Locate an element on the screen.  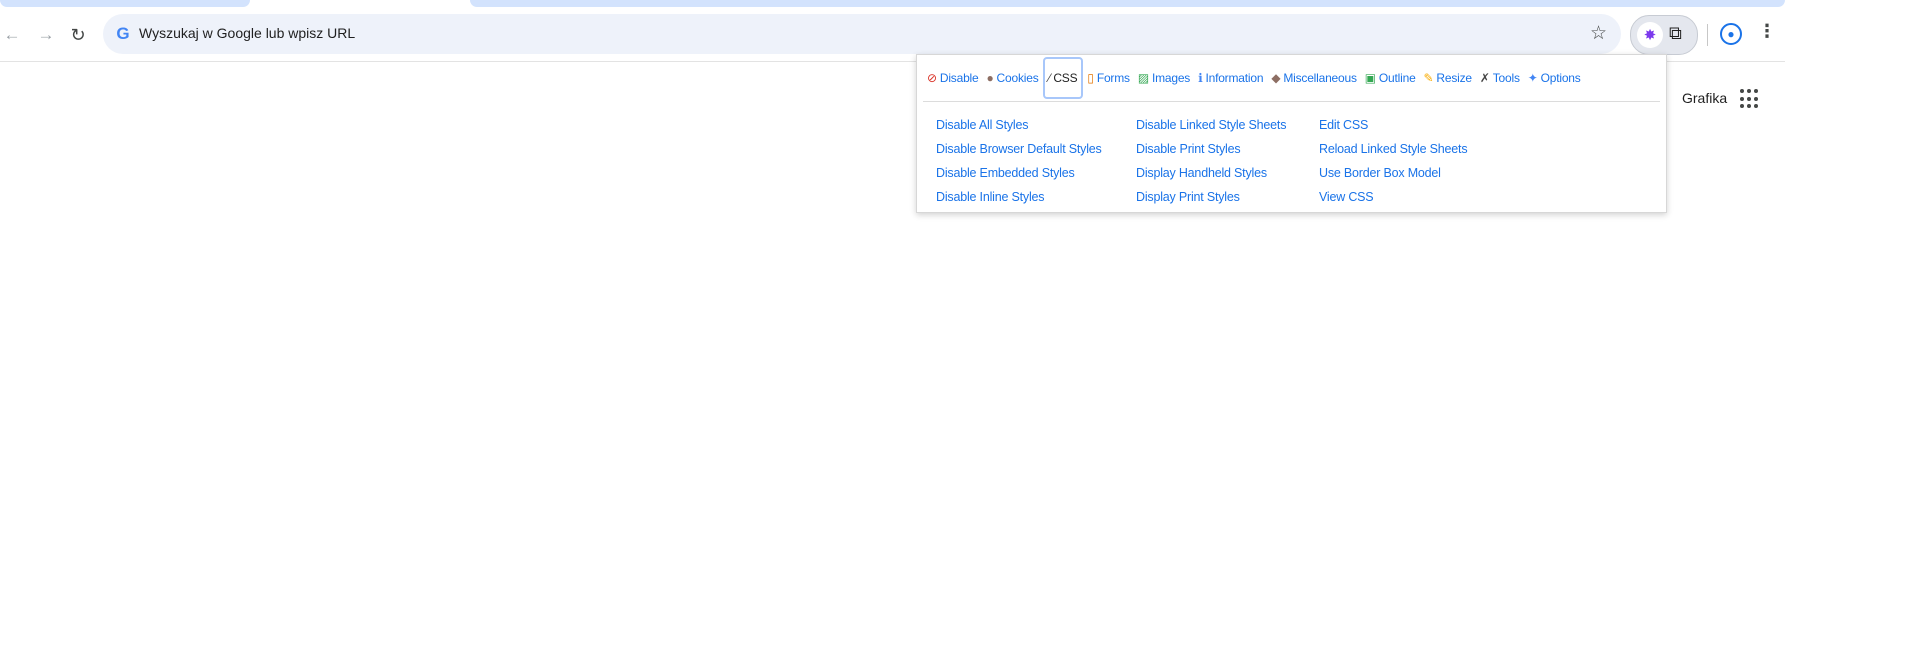
tab-resize: ✎ Resize is located at coordinates (1448, 78).